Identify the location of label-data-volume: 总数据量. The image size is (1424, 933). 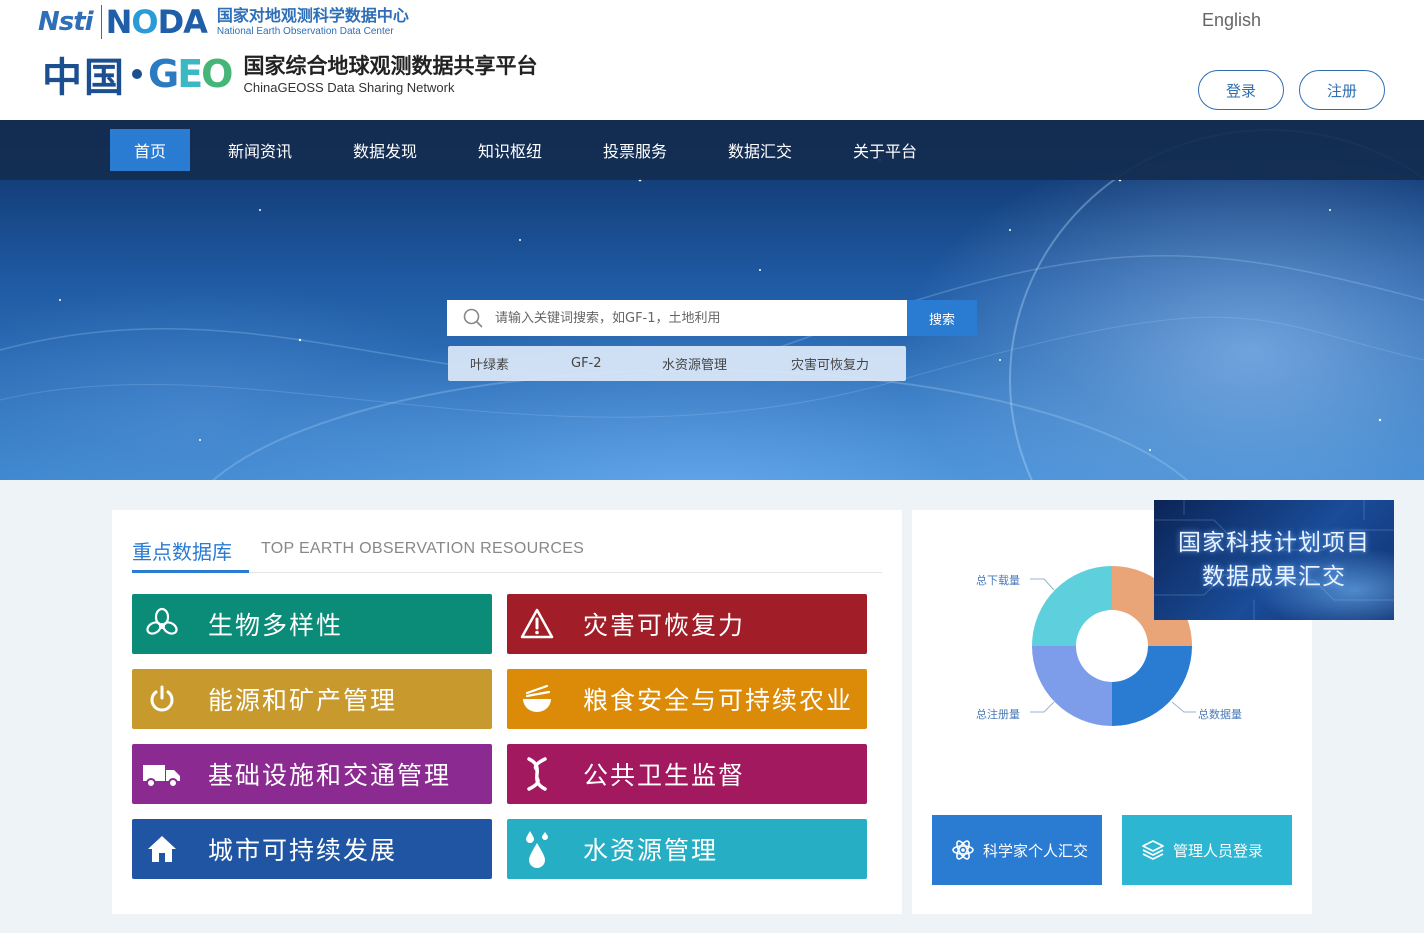
(1220, 714).